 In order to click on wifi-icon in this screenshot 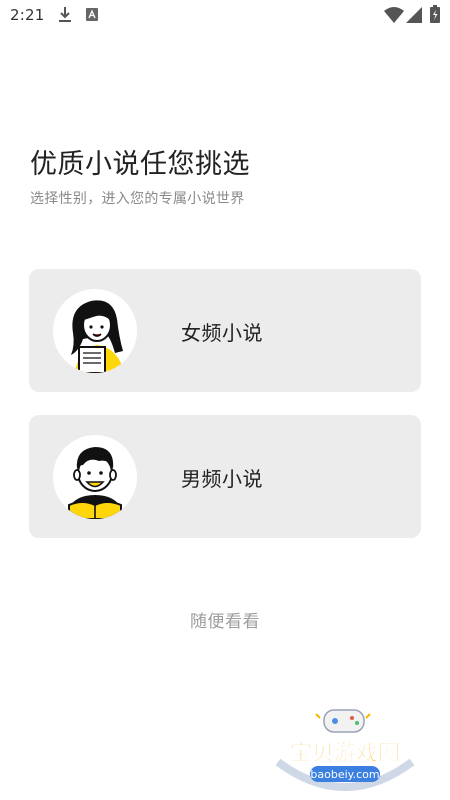, I will do `click(394, 15)`.